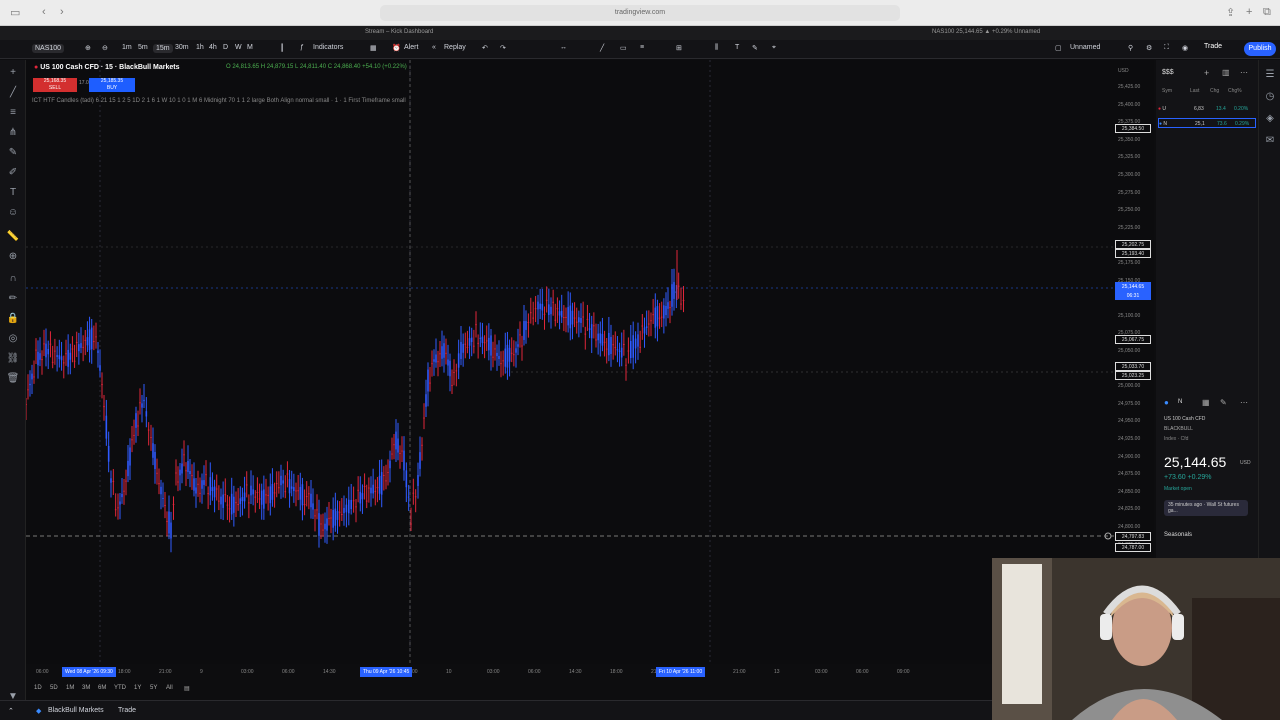 The height and width of the screenshot is (720, 1280). I want to click on grid-layout-icon: ⊞, so click(679, 48).